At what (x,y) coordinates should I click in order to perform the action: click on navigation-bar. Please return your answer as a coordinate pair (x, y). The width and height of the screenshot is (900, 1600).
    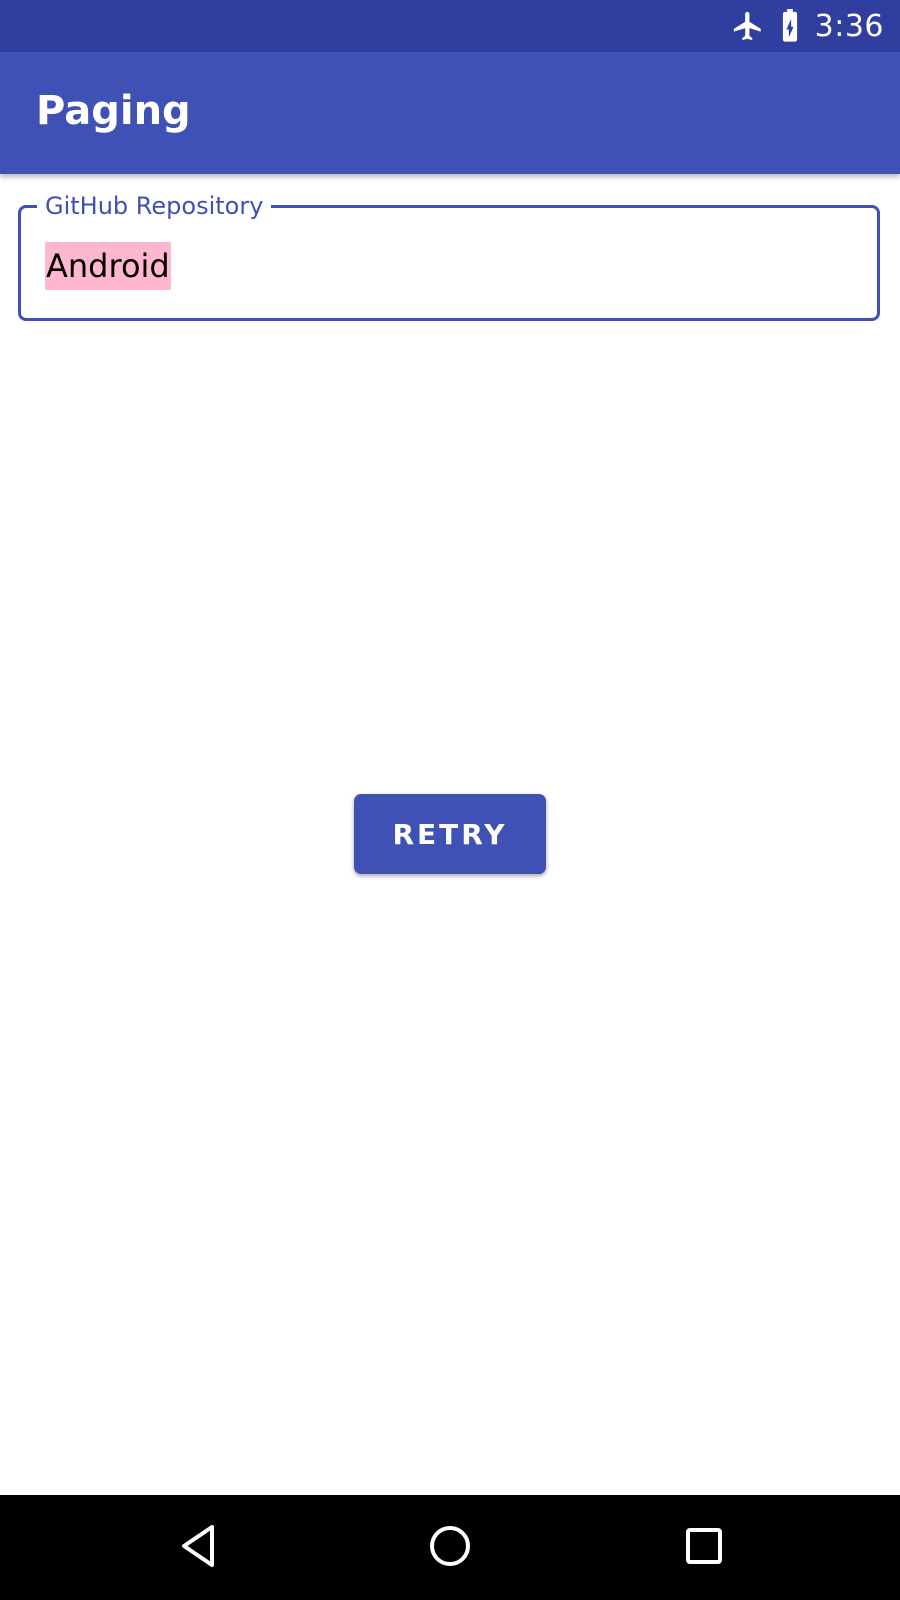
    Looking at the image, I should click on (450, 1547).